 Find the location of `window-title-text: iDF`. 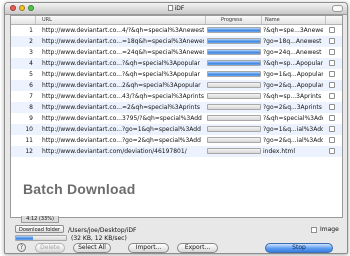

window-title-text: iDF is located at coordinates (179, 8).